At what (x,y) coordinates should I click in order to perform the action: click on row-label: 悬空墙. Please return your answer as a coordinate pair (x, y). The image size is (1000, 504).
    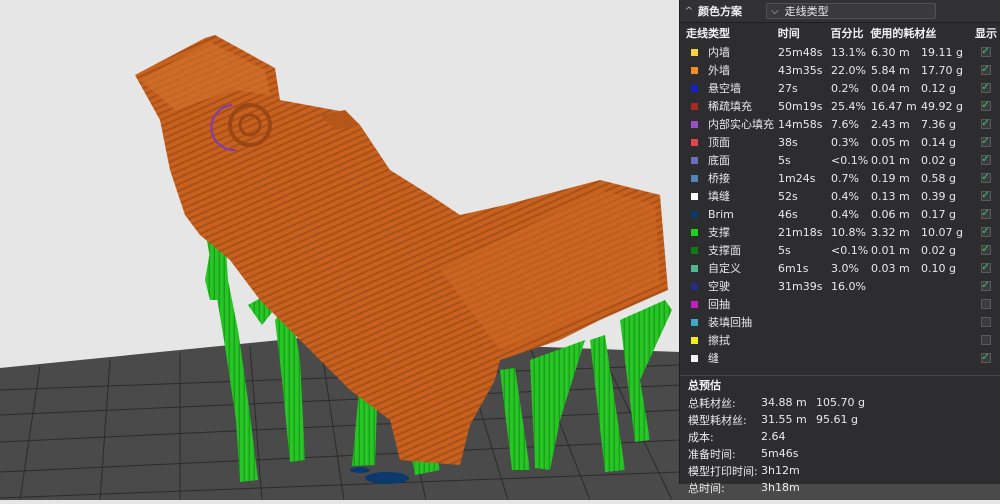
    Looking at the image, I should click on (724, 88).